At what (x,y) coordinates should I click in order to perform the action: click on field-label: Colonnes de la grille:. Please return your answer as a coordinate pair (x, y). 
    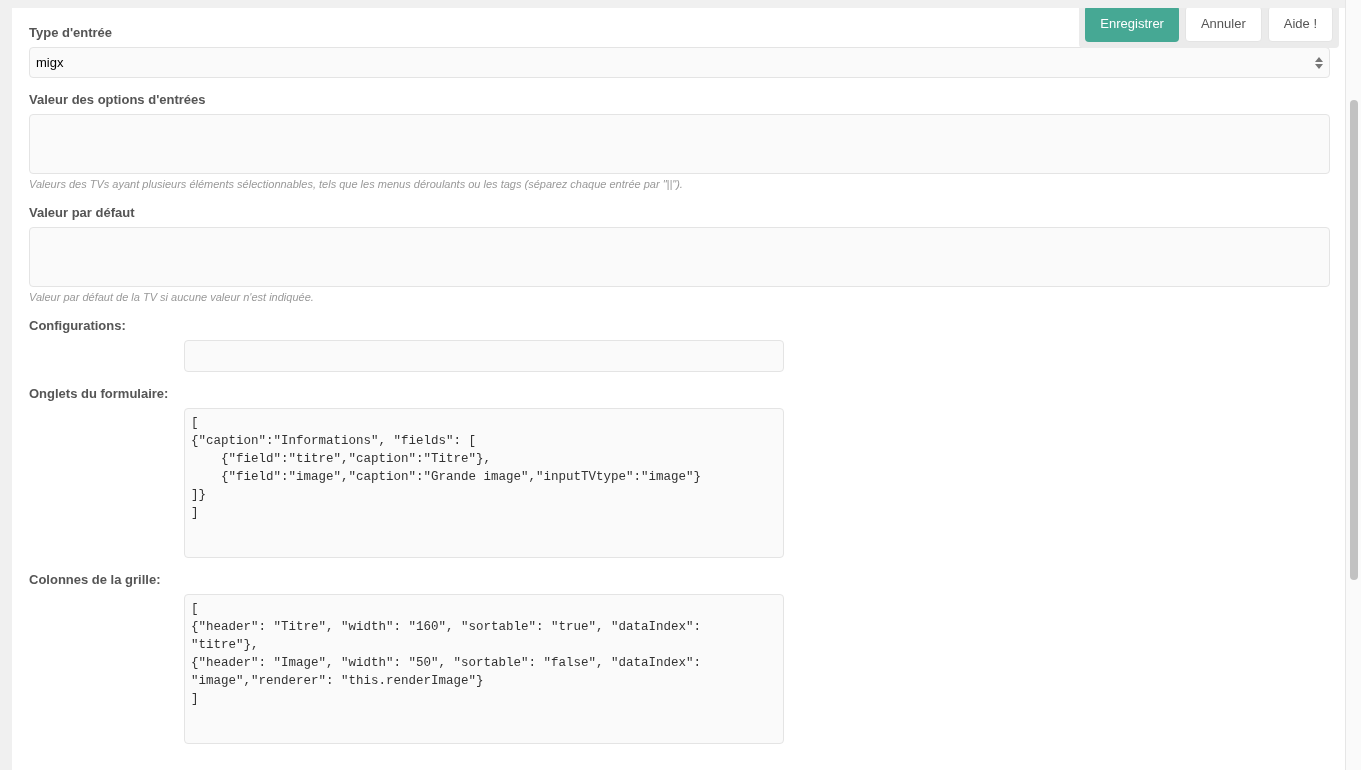
    Looking at the image, I should click on (95, 580).